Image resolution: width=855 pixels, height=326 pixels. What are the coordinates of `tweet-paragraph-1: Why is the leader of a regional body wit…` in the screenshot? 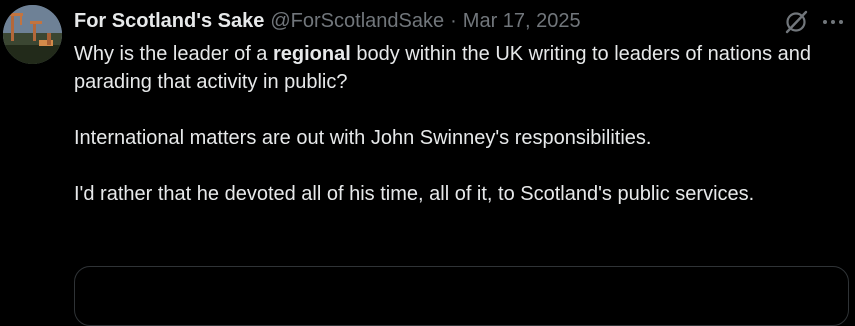 It's located at (444, 68).